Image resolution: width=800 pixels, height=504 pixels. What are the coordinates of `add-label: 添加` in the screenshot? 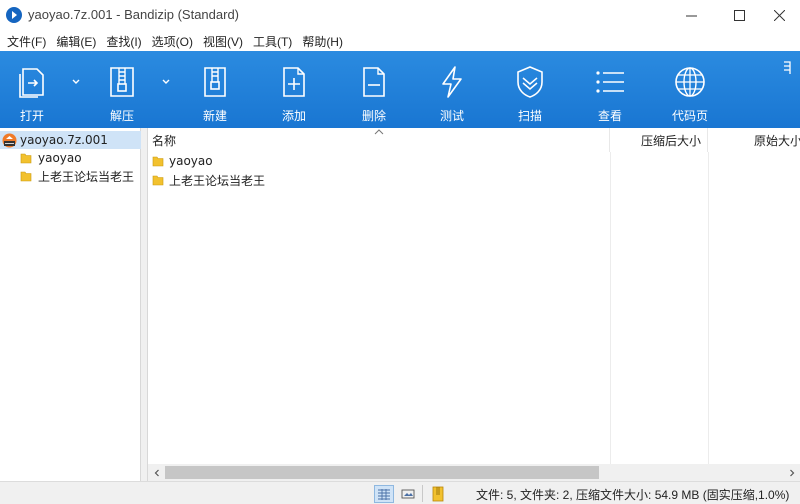 It's located at (293, 116).